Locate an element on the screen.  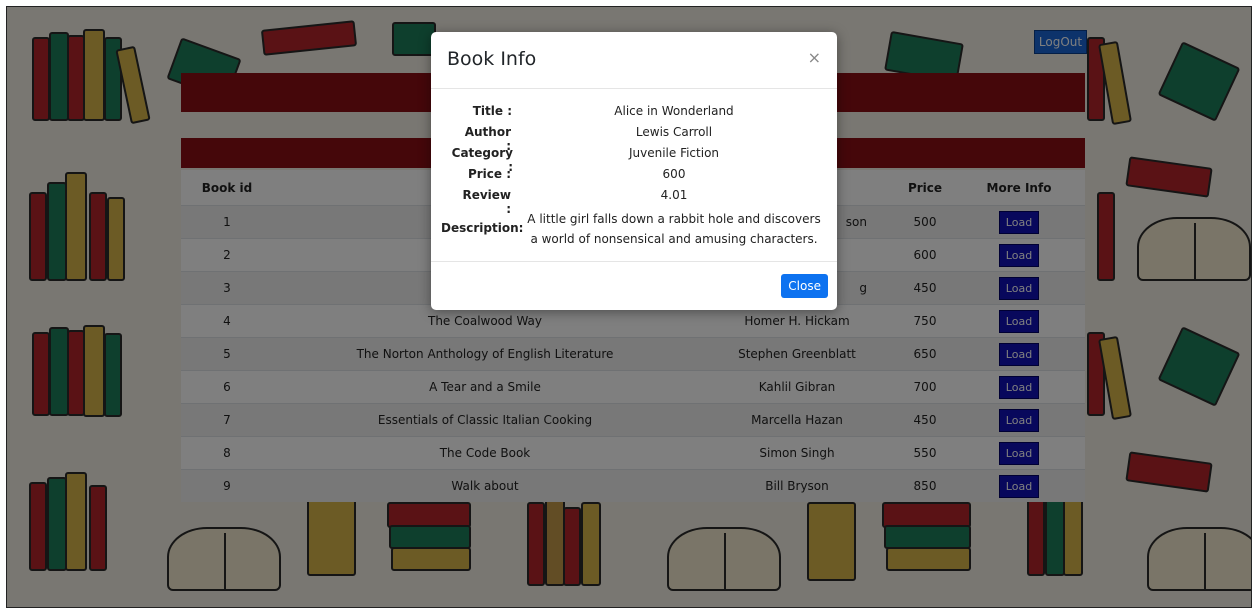
price-label: Price : is located at coordinates (489, 174).